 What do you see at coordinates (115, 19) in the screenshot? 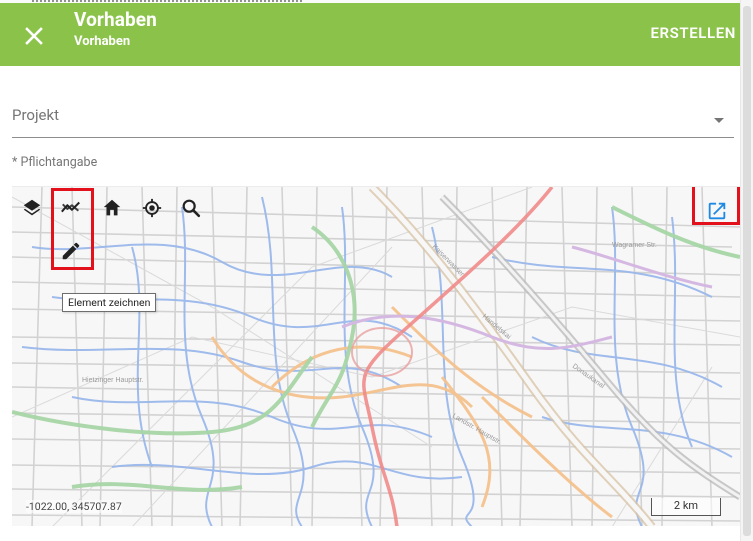
I see `dialog-title: Vorhaben` at bounding box center [115, 19].